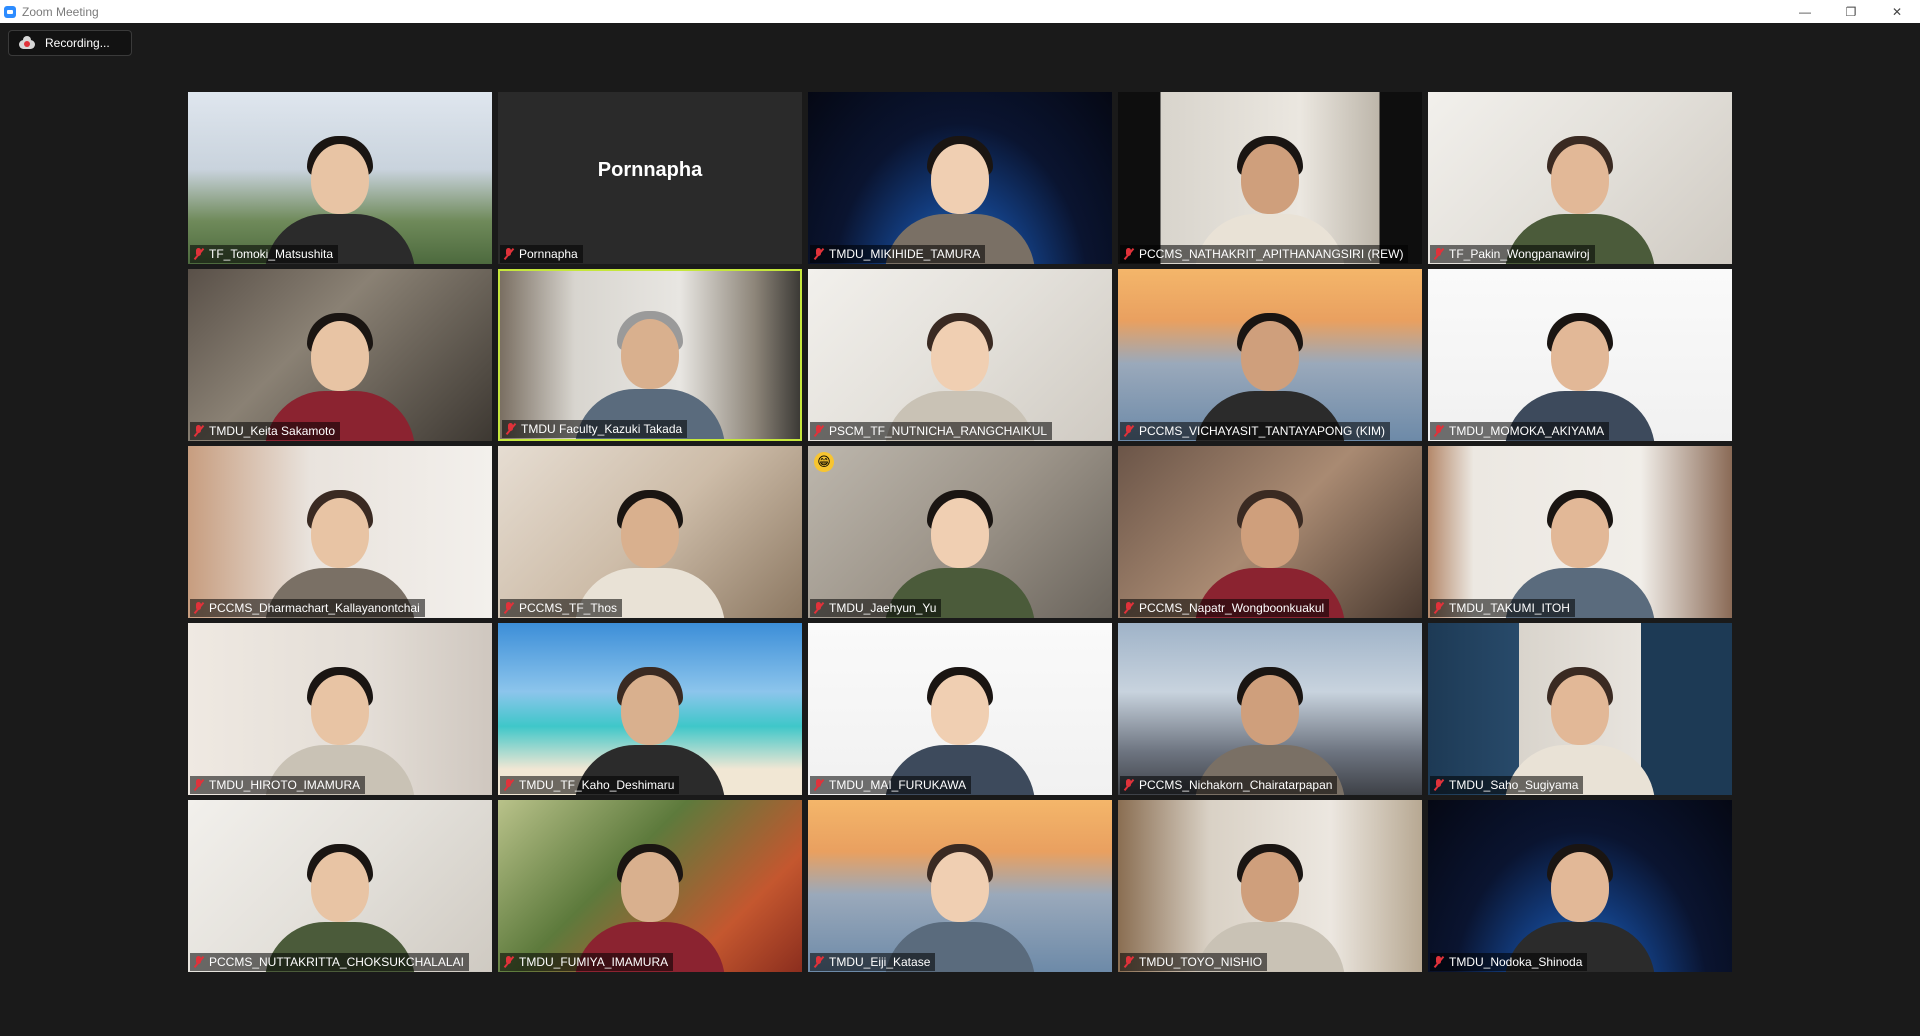 This screenshot has width=1920, height=1036. Describe the element at coordinates (960, 709) in the screenshot. I see `participant-tile-tmdu-mai-furukawa: TMDU_MAI_FURUKAWA` at that location.